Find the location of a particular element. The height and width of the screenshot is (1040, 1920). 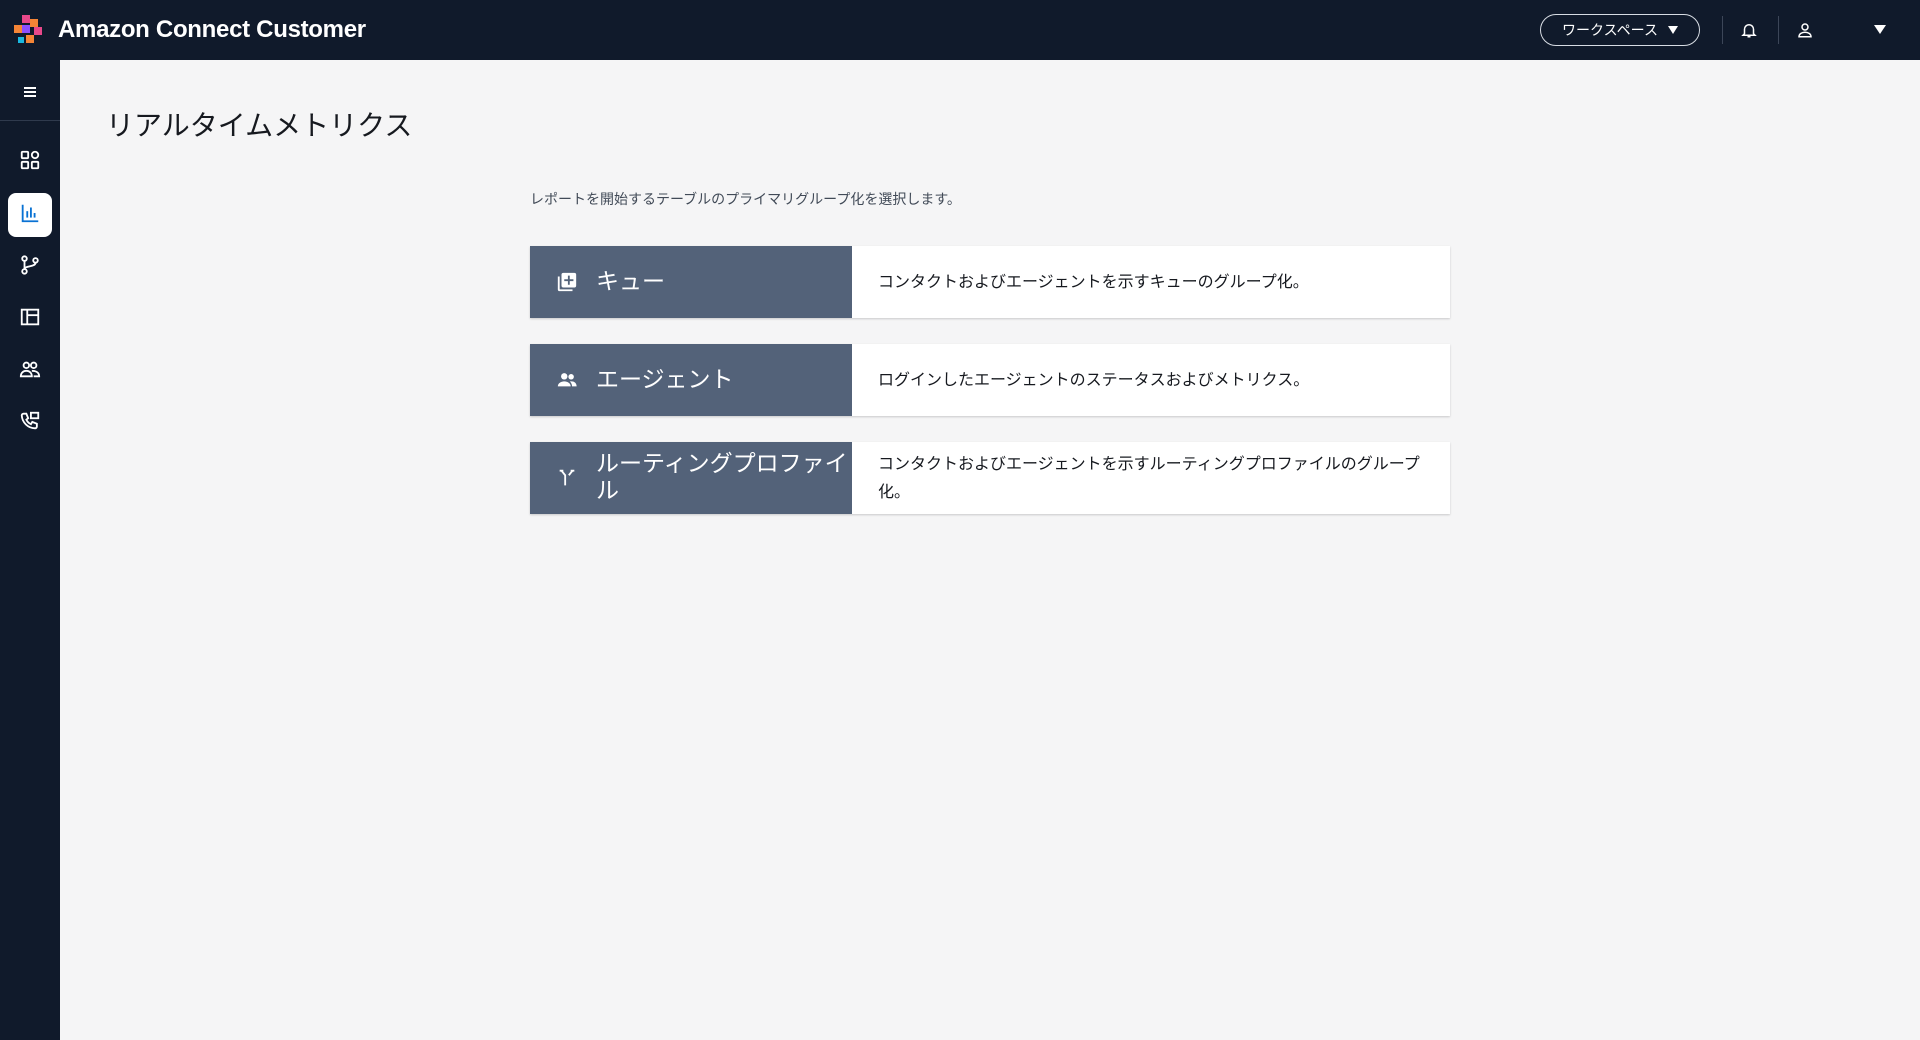

bar-chart-icon is located at coordinates (30, 215).